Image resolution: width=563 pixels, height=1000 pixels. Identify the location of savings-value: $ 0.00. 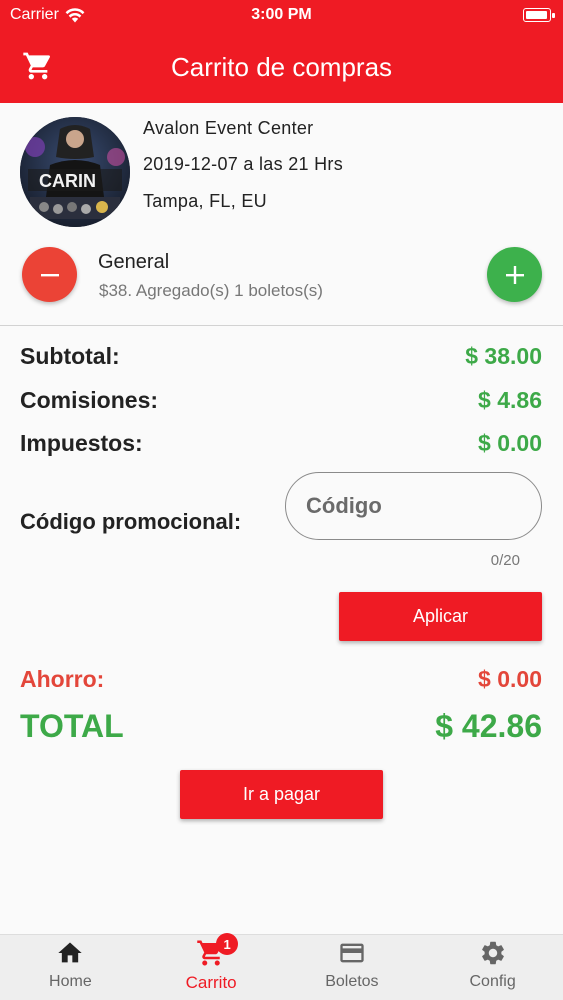
(510, 679).